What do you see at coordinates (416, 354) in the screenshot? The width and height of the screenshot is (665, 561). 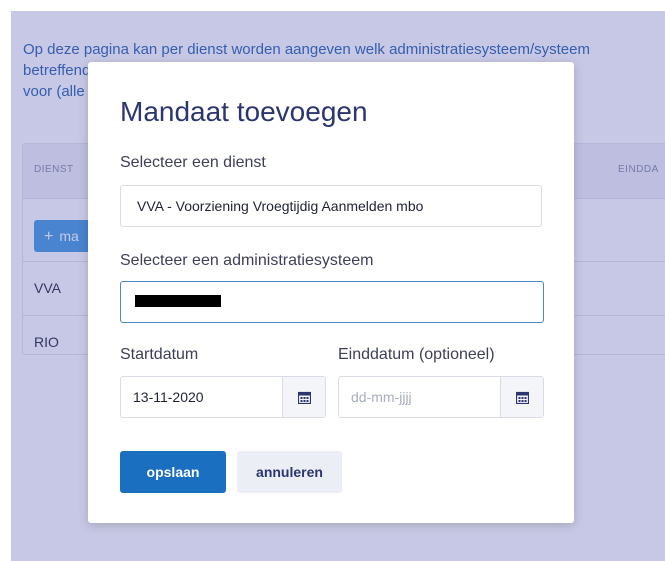 I see `einddatum-label: Einddatum (optioneel)` at bounding box center [416, 354].